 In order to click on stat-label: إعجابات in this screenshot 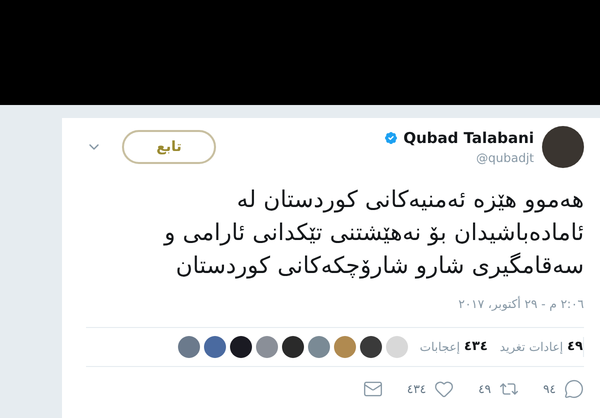, I will do `click(440, 347)`.